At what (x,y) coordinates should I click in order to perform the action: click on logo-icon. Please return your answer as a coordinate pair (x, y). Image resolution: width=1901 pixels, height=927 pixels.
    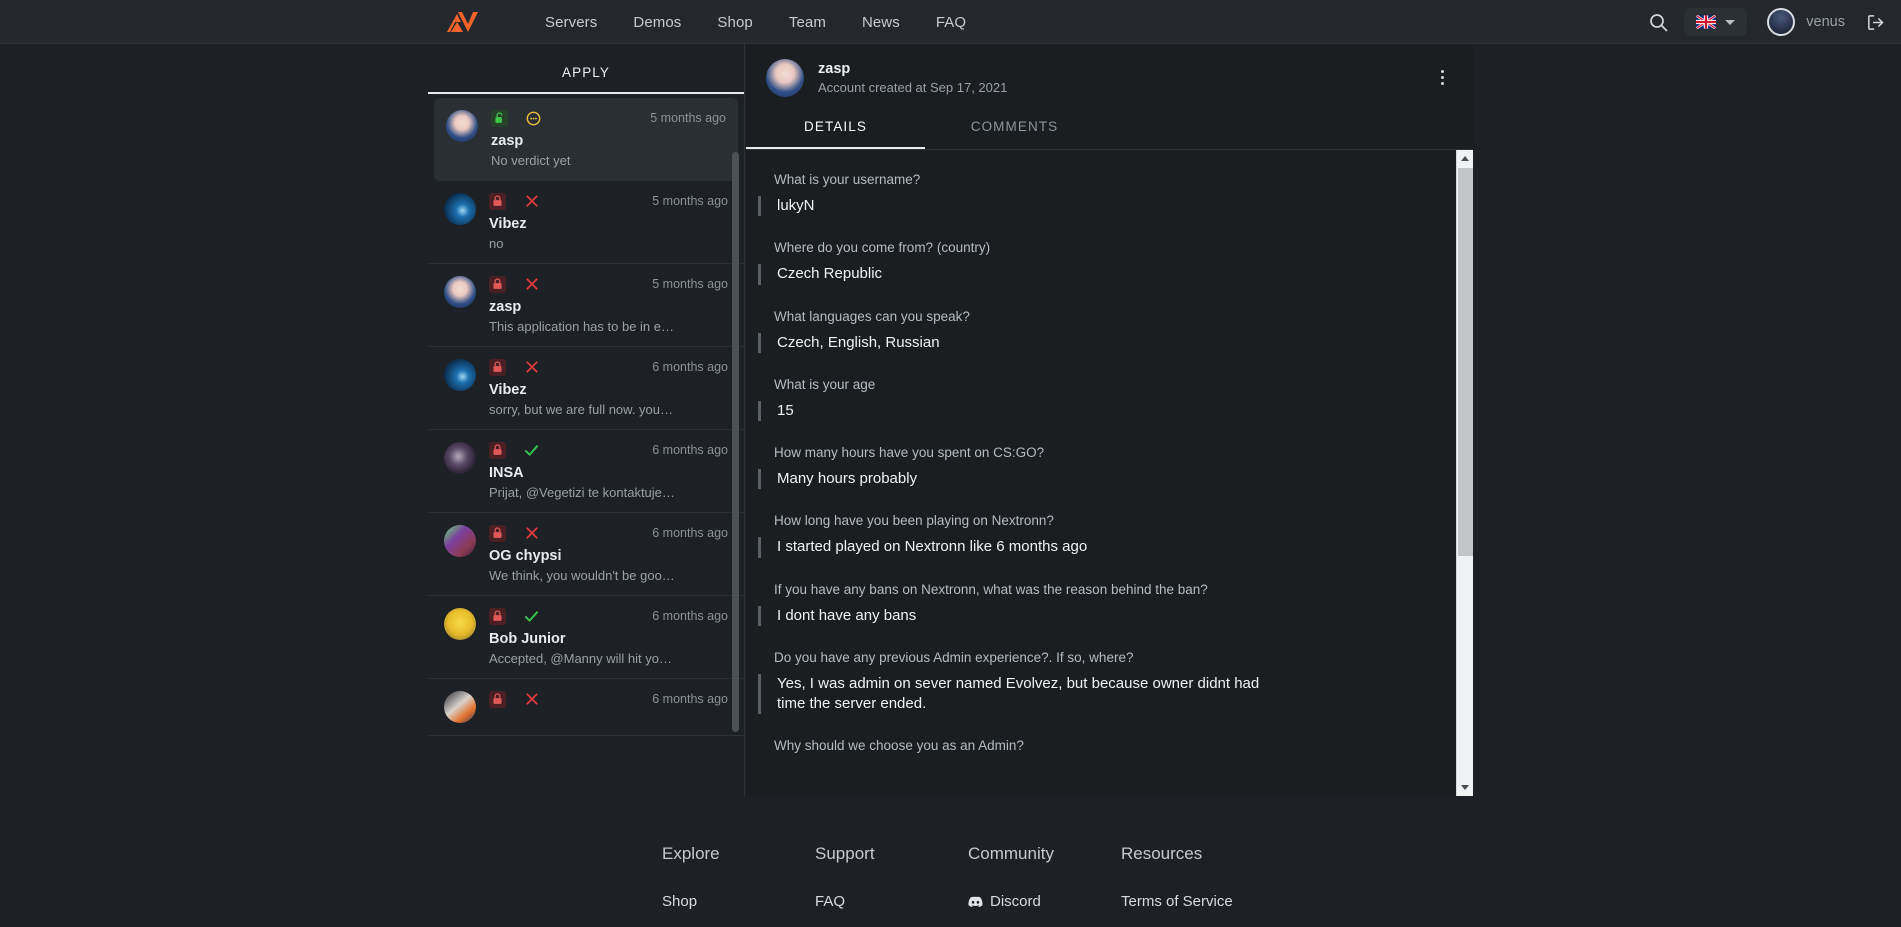
    Looking at the image, I should click on (462, 22).